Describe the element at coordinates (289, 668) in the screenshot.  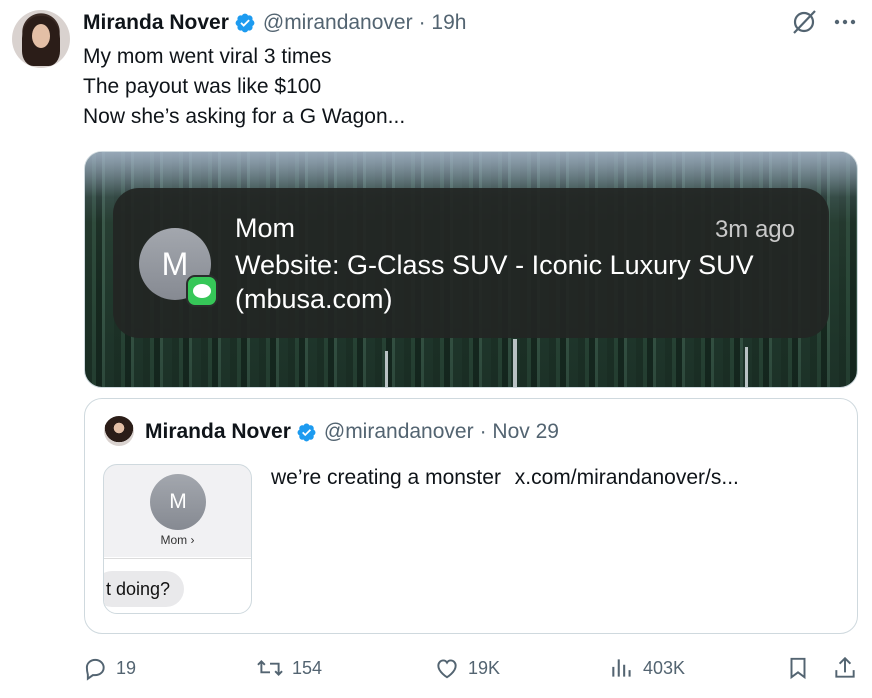
I see `repost-button: 154` at that location.